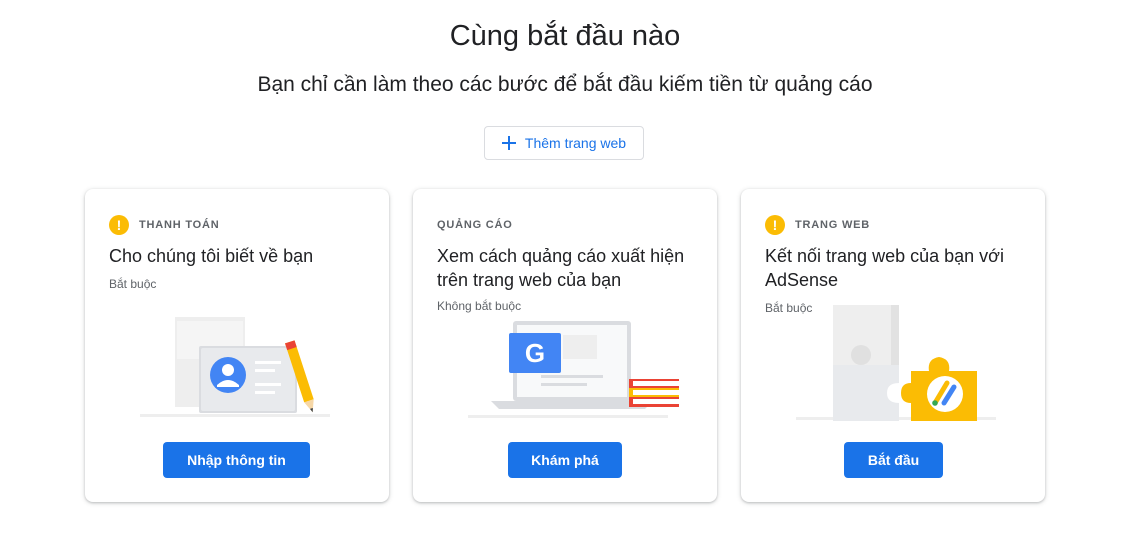 The image size is (1121, 549). What do you see at coordinates (884, 268) in the screenshot?
I see `card-heading: Kết nối trang web của bạn với AdSense` at bounding box center [884, 268].